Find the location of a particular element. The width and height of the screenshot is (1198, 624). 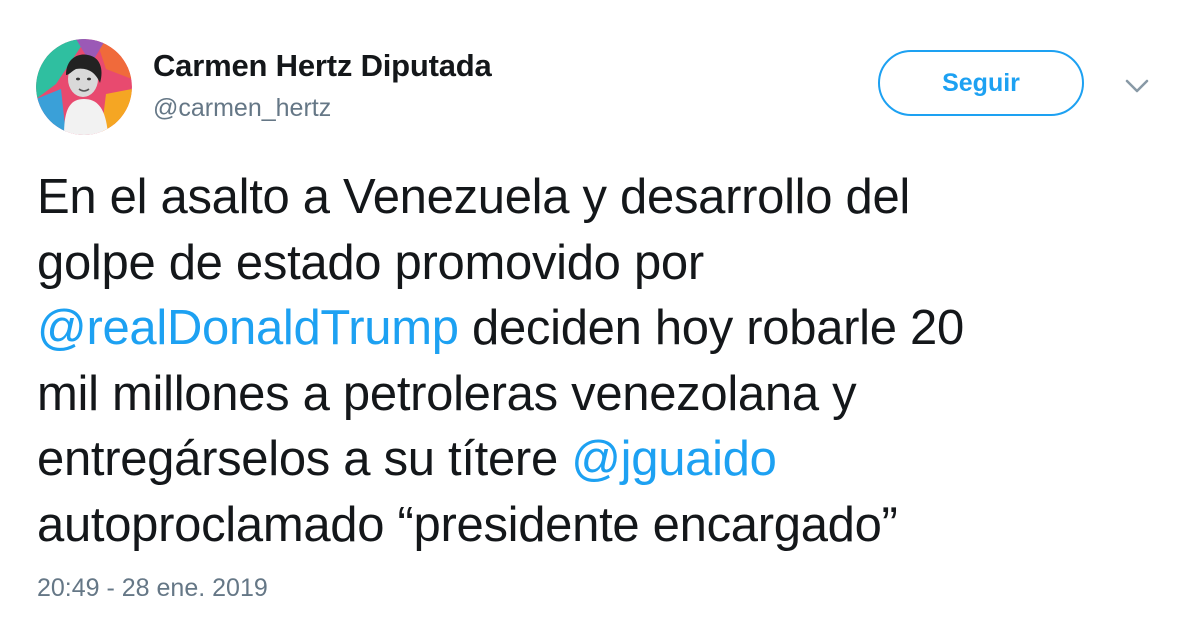

chevron-down-icon is located at coordinates (1137, 86).